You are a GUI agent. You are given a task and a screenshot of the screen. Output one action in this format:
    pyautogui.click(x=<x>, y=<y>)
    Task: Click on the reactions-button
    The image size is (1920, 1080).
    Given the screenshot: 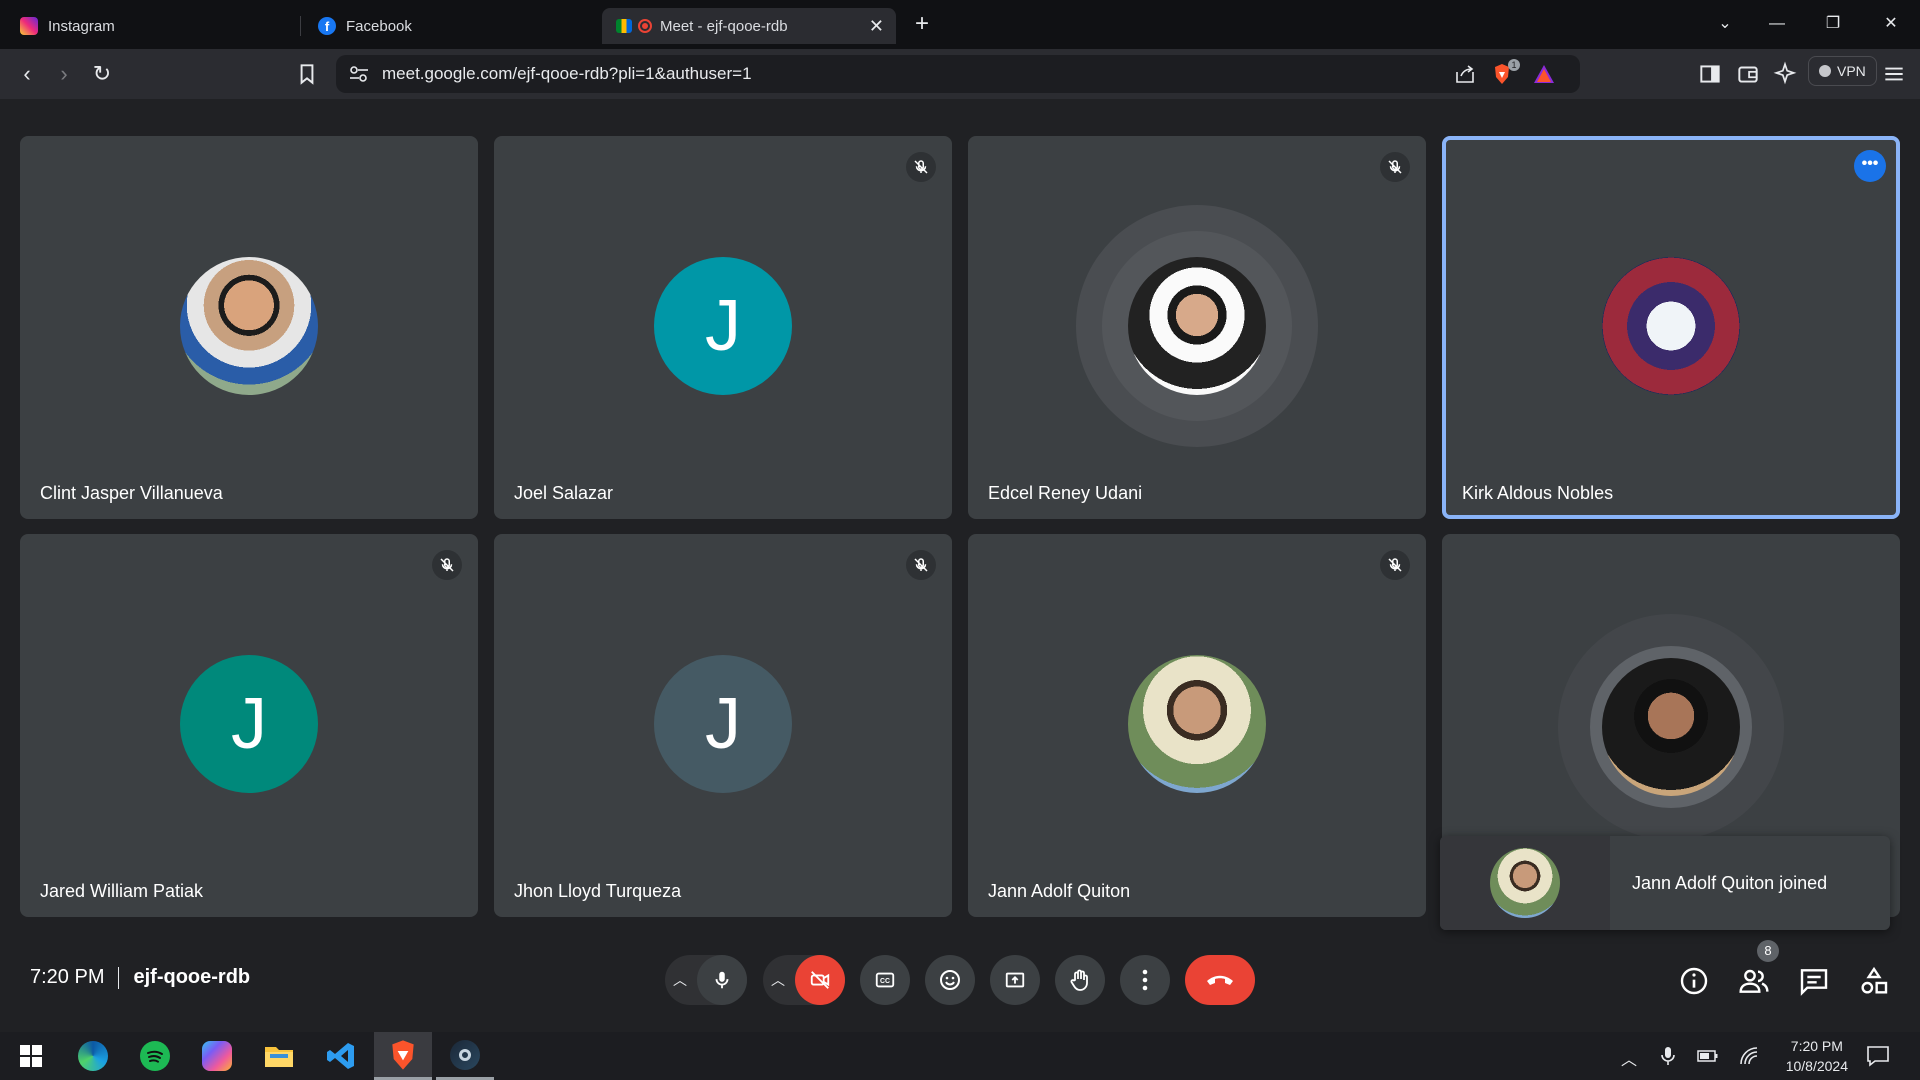 What is the action you would take?
    pyautogui.click(x=950, y=980)
    